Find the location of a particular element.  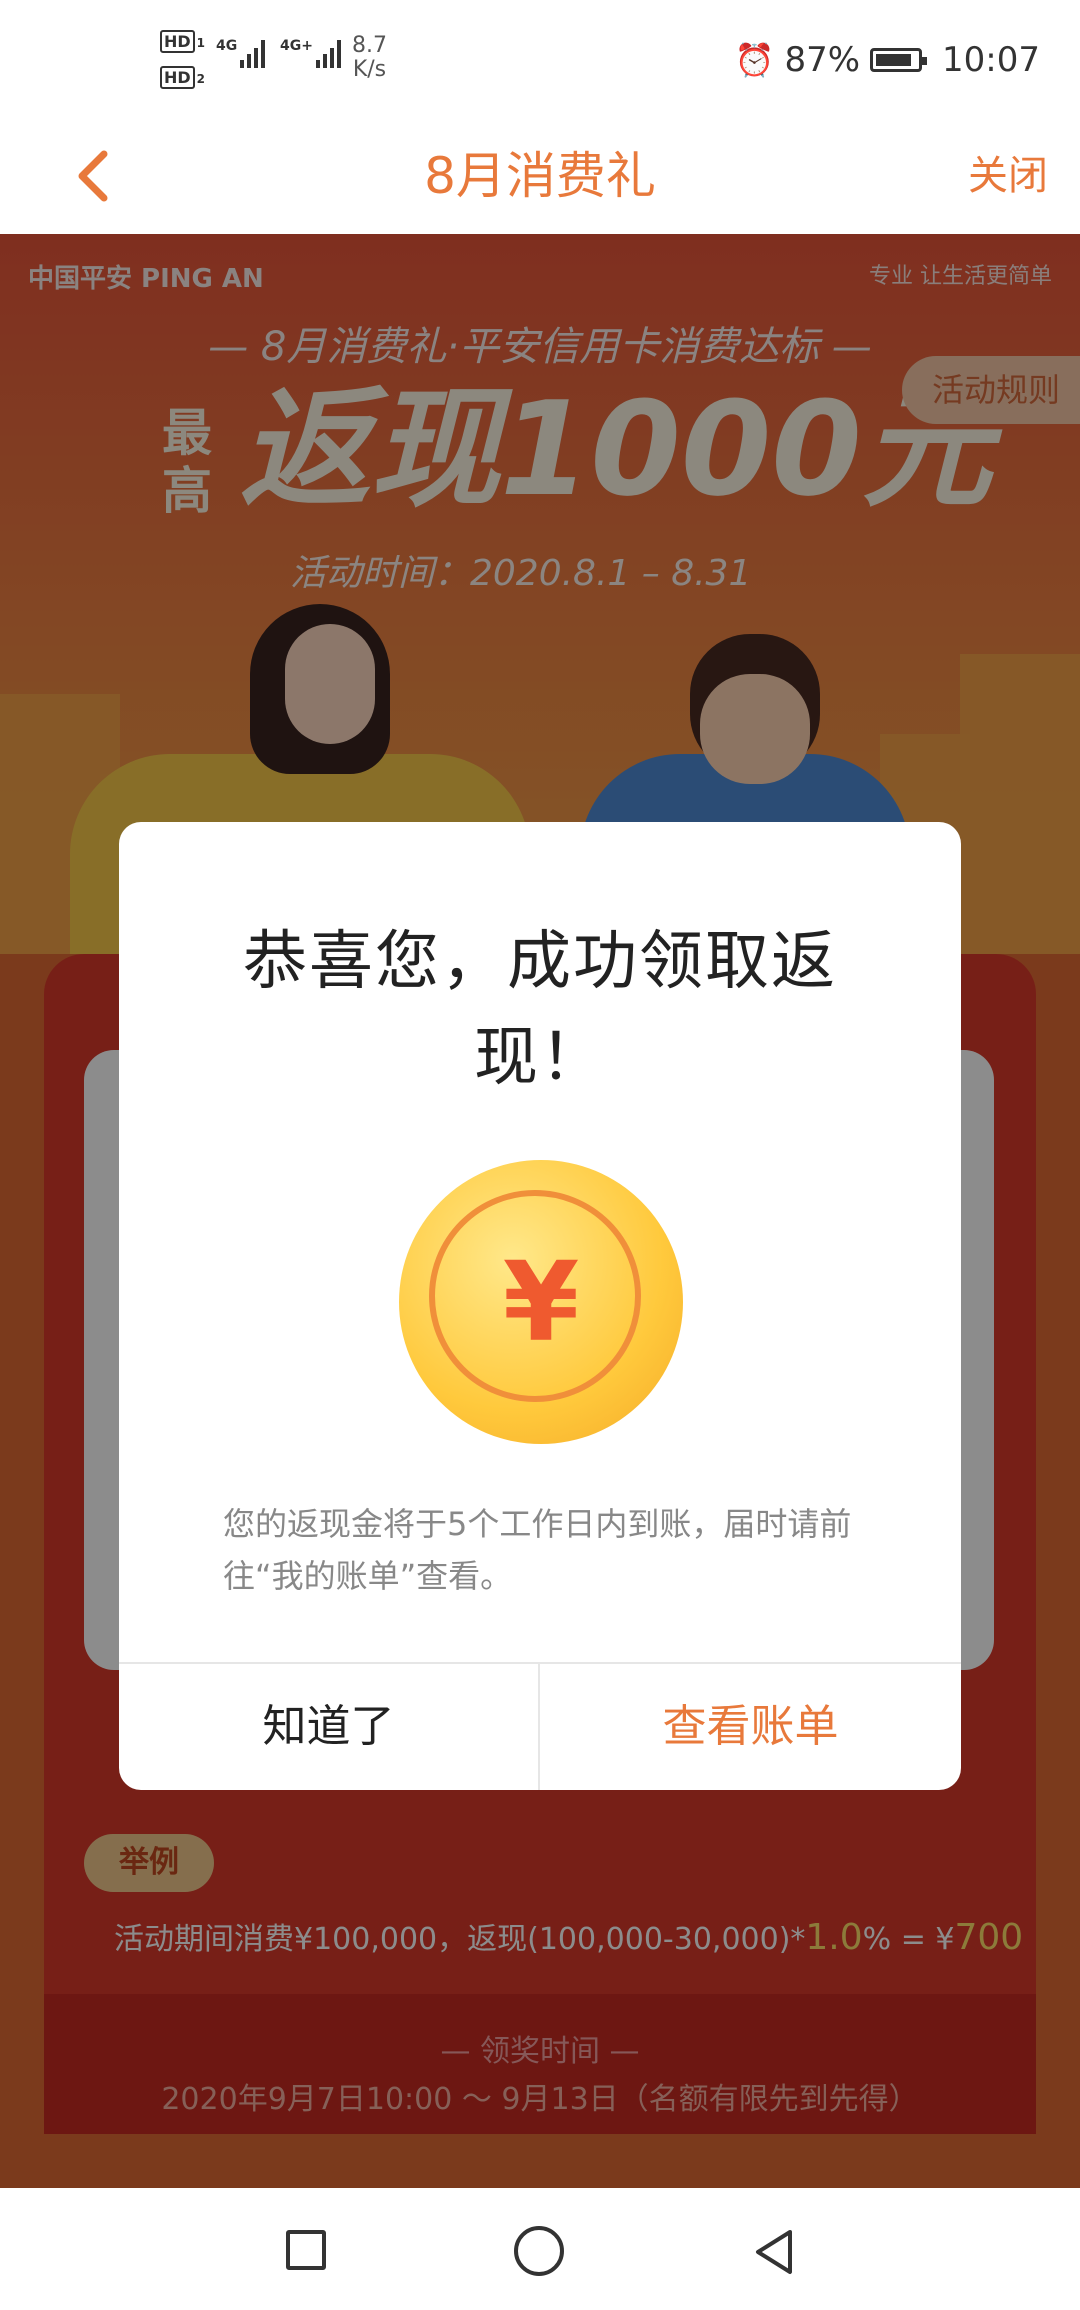

status-right: ⏰ 87% 10:07 is located at coordinates (887, 60).